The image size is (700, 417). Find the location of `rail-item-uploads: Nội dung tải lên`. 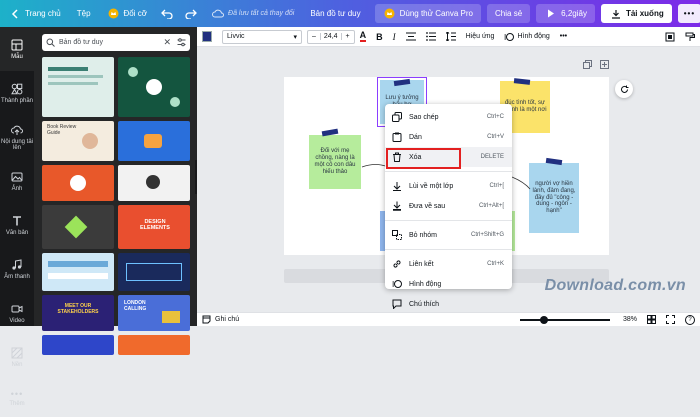

rail-item-uploads: Nội dung tải lên is located at coordinates (17, 137).